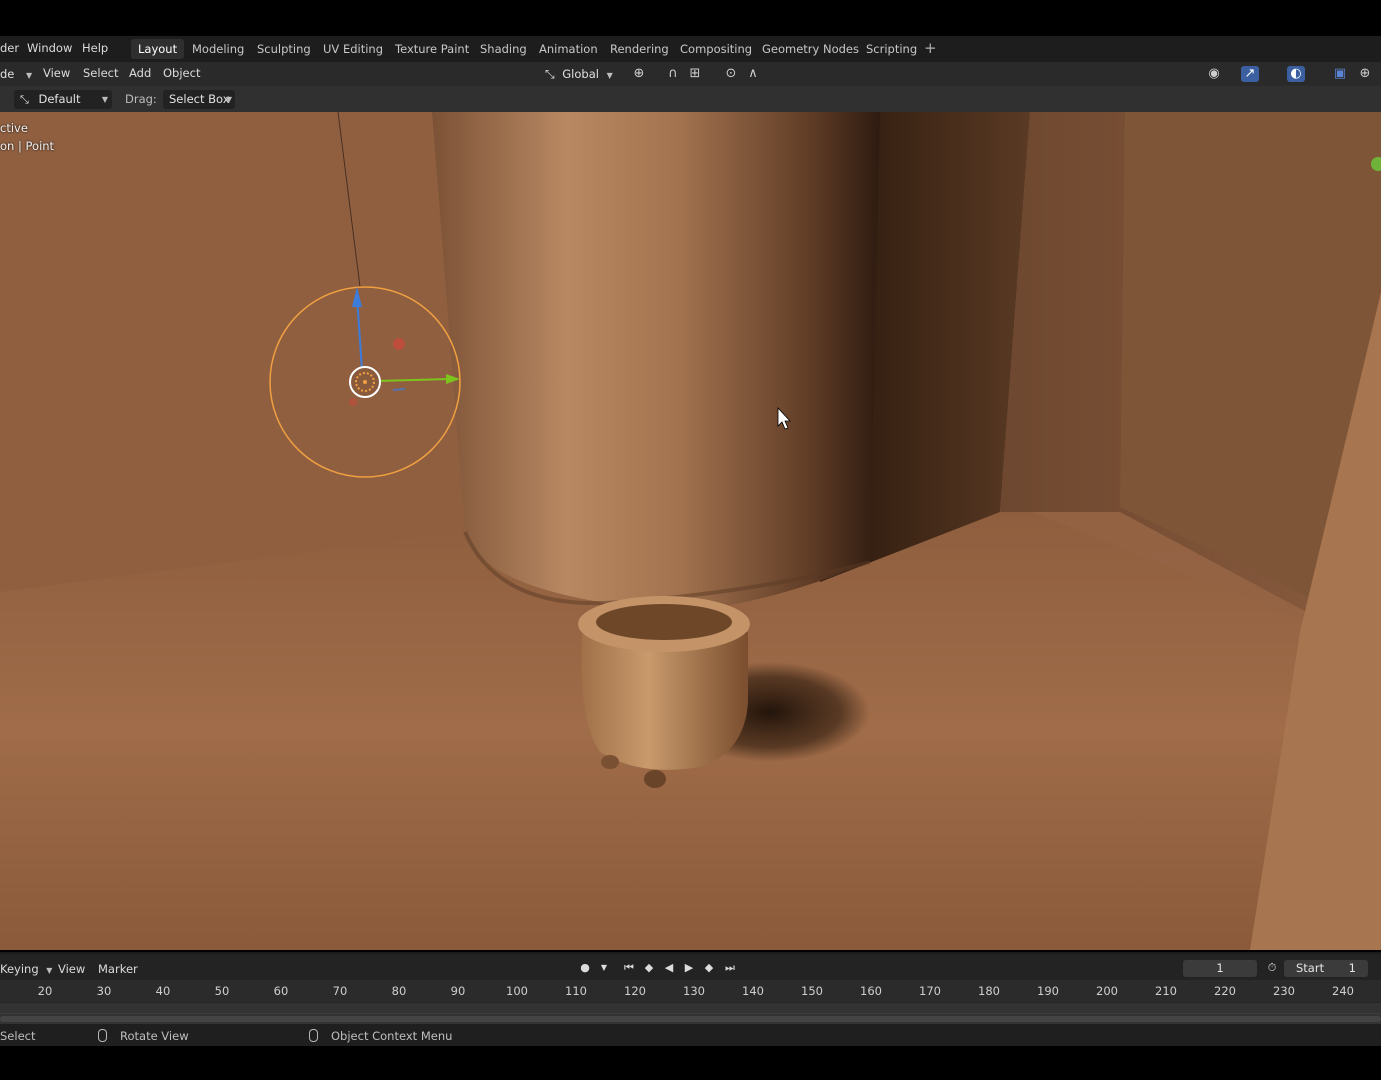 This screenshot has width=1381, height=1080. Describe the element at coordinates (871, 991) in the screenshot. I see `ruler-tick-label: 160` at that location.